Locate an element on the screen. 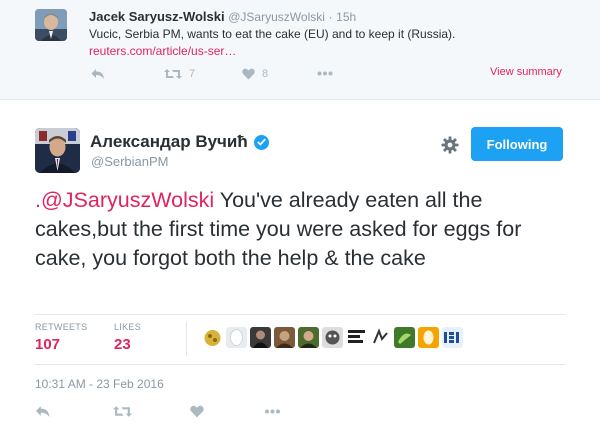 This screenshot has height=437, width=600. parent-time: 15h is located at coordinates (346, 17).